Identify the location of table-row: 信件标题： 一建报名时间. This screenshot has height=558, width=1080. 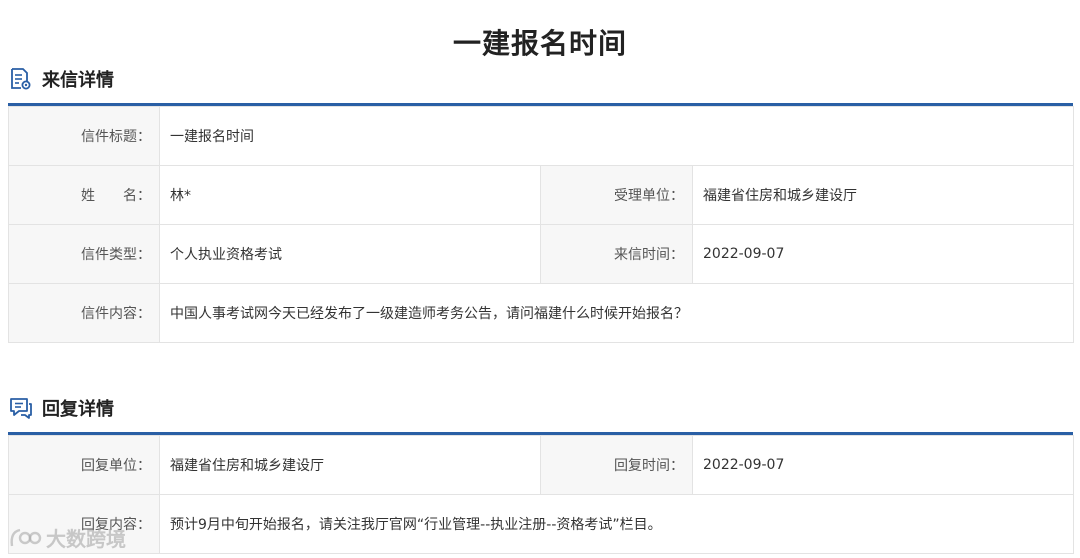
(541, 136).